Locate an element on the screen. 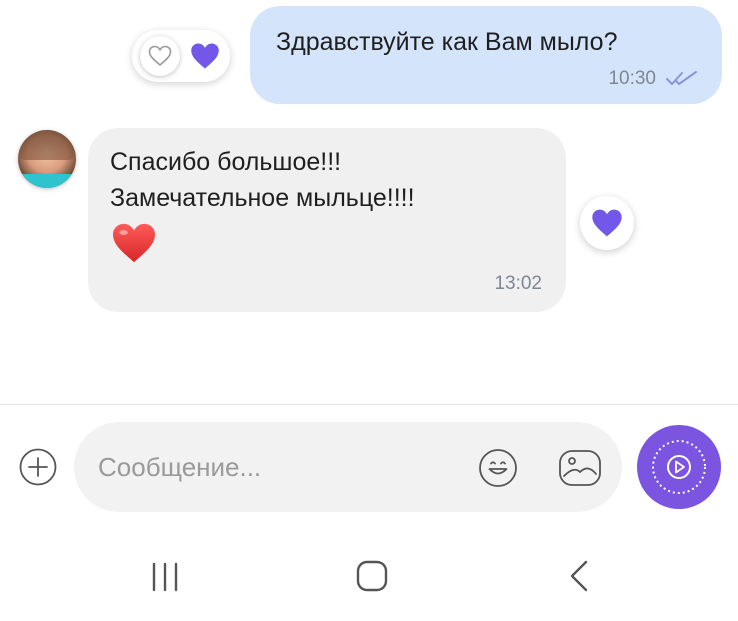 The image size is (738, 621). avatar is located at coordinates (47, 159).